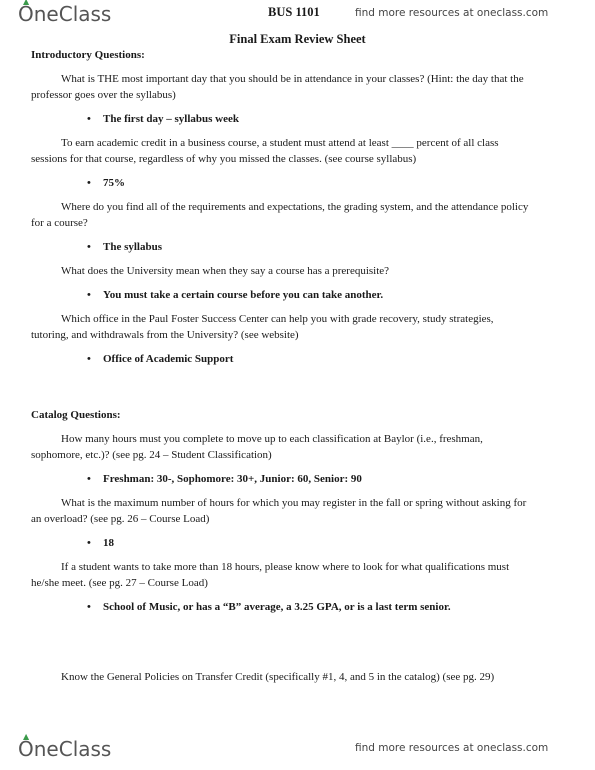 Image resolution: width=595 pixels, height=770 pixels. Describe the element at coordinates (114, 183) in the screenshot. I see `answer-text: 75%` at that location.